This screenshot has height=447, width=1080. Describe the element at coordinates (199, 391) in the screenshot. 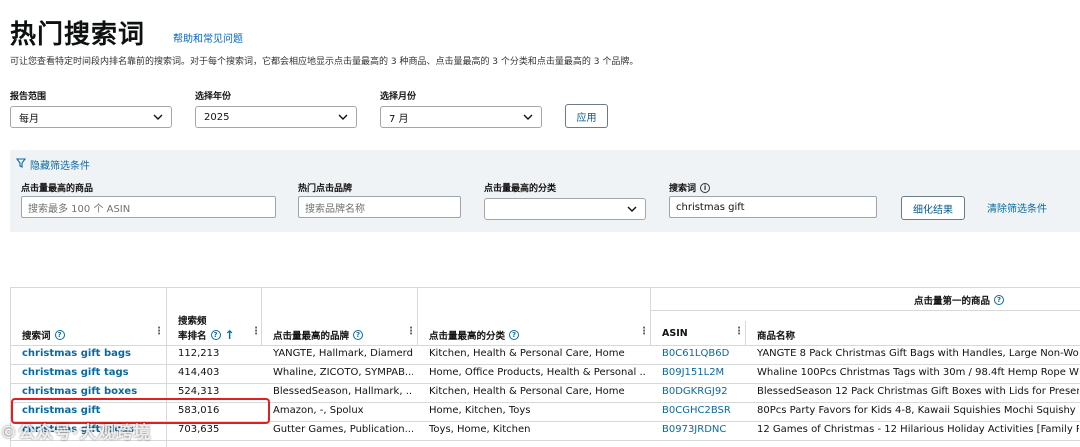

I see `rank-value: 524,313` at that location.